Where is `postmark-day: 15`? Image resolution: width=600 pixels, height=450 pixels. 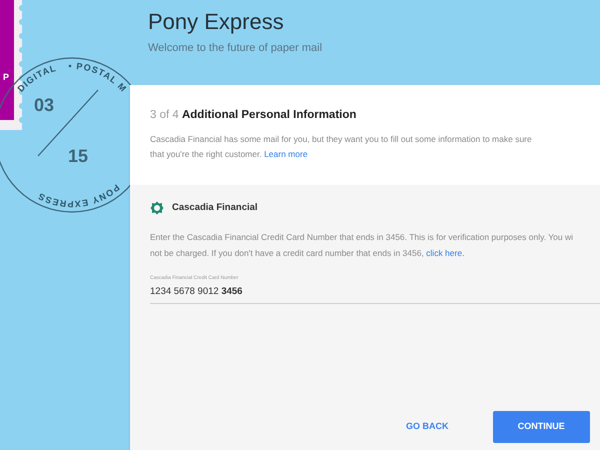 postmark-day: 15 is located at coordinates (78, 156).